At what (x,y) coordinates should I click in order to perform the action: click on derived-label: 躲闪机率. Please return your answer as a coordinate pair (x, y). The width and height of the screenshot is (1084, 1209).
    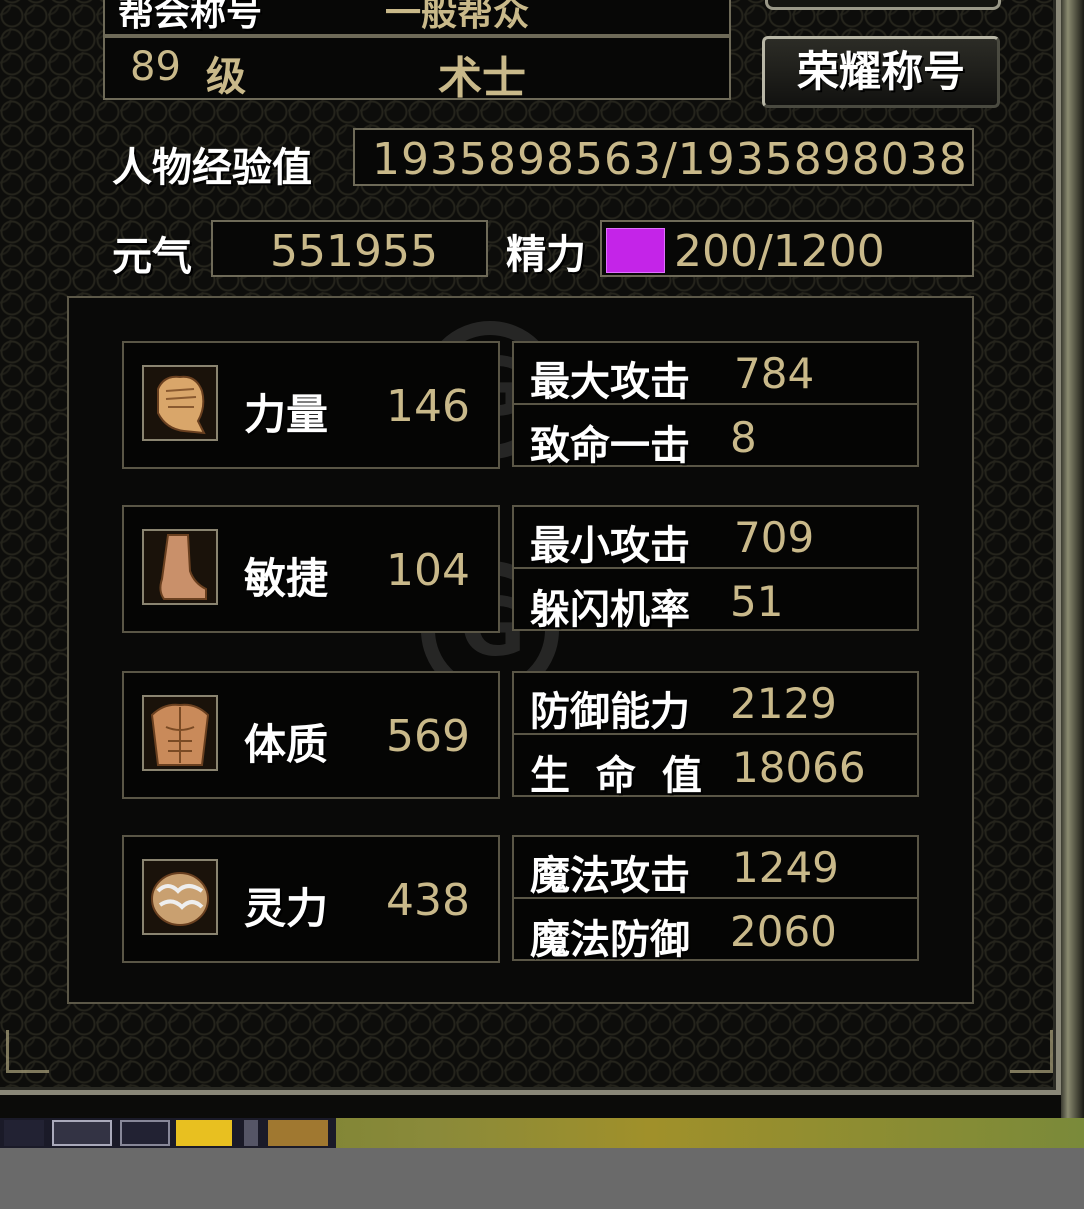
    Looking at the image, I should click on (610, 610).